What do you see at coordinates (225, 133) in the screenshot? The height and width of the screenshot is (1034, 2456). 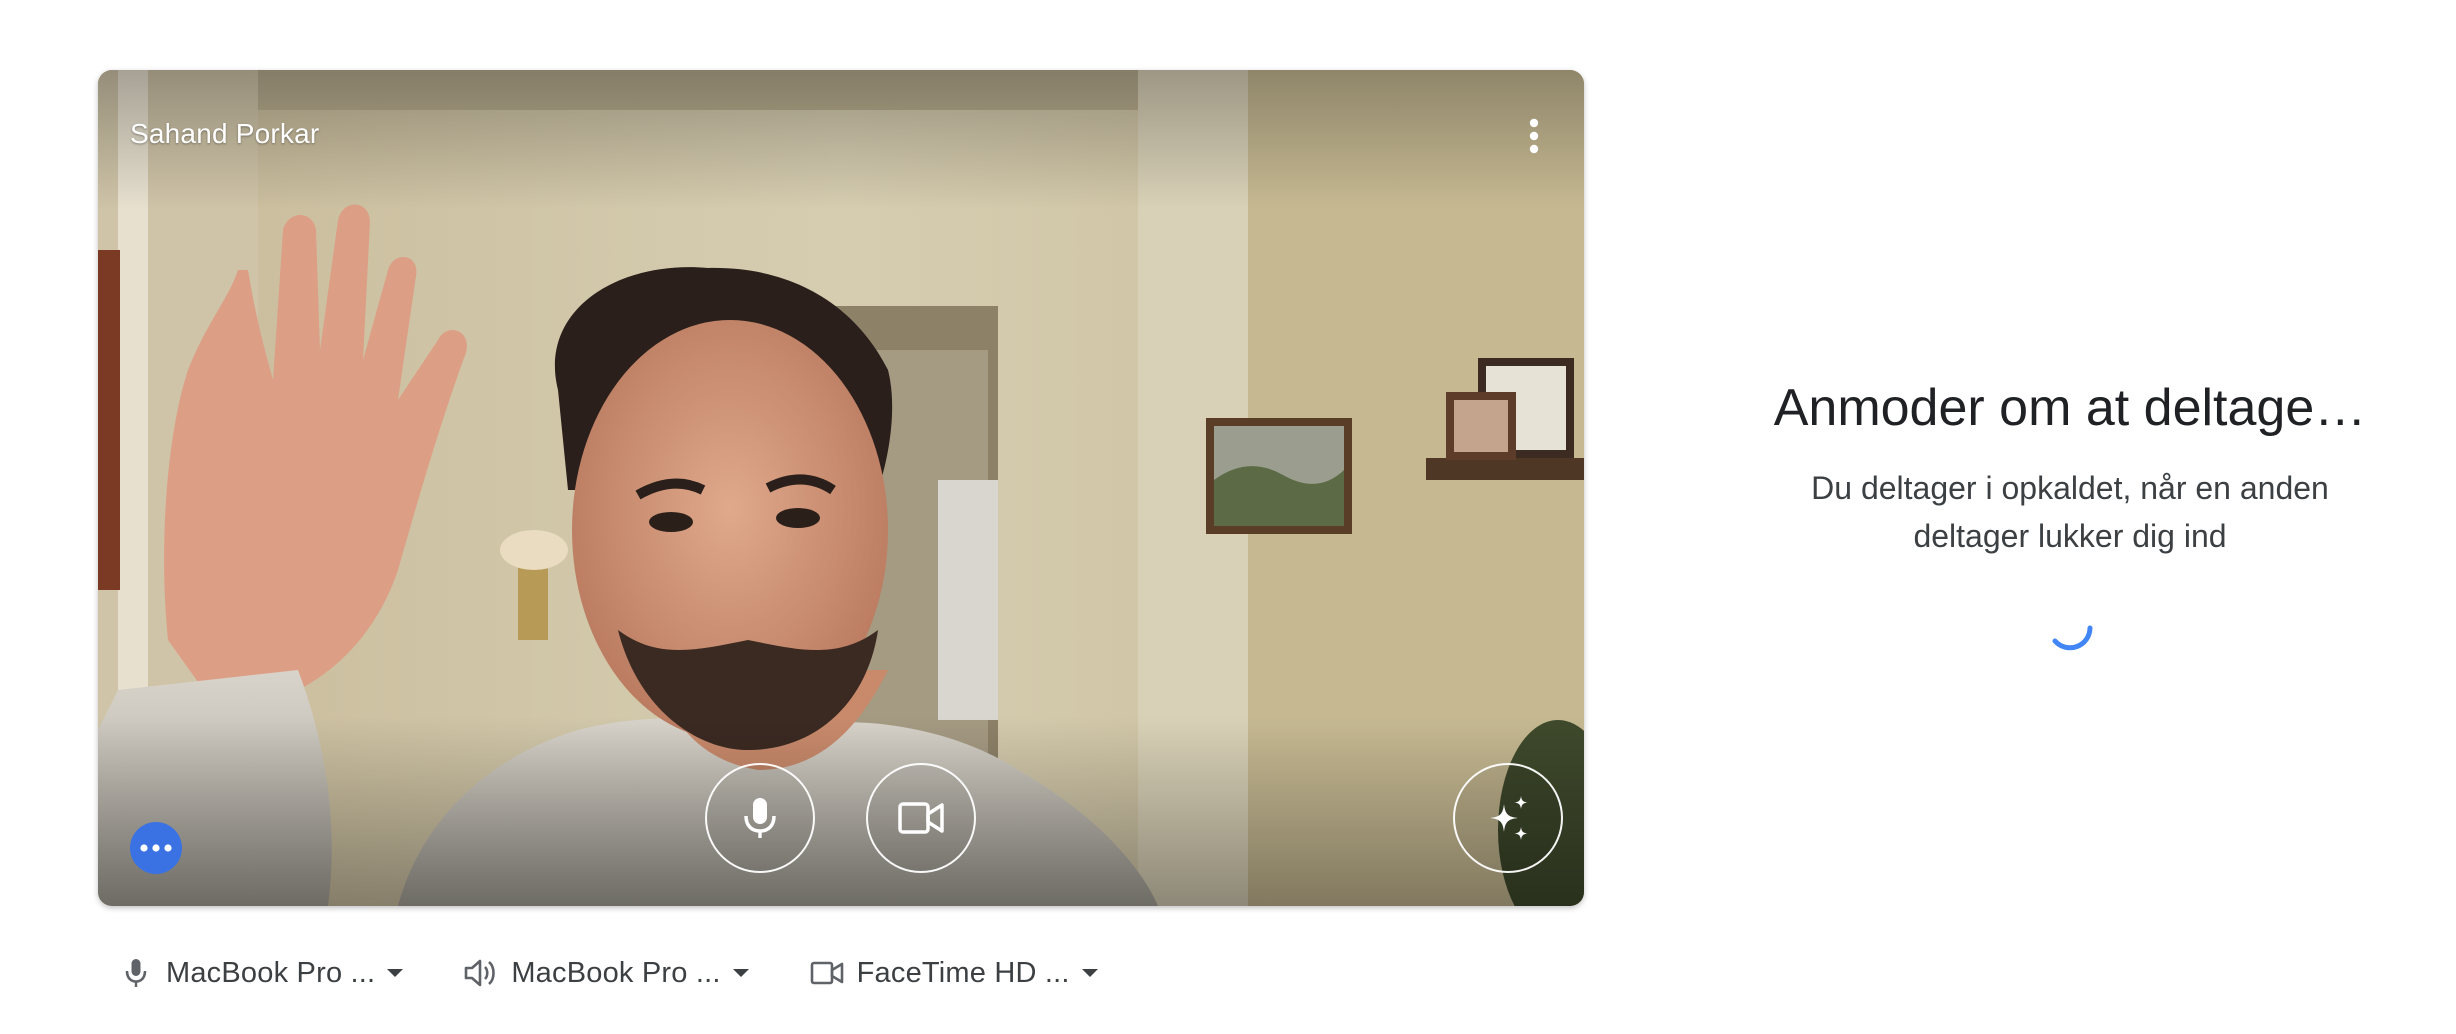 I see `participant-name-label: Sahand Porkar` at bounding box center [225, 133].